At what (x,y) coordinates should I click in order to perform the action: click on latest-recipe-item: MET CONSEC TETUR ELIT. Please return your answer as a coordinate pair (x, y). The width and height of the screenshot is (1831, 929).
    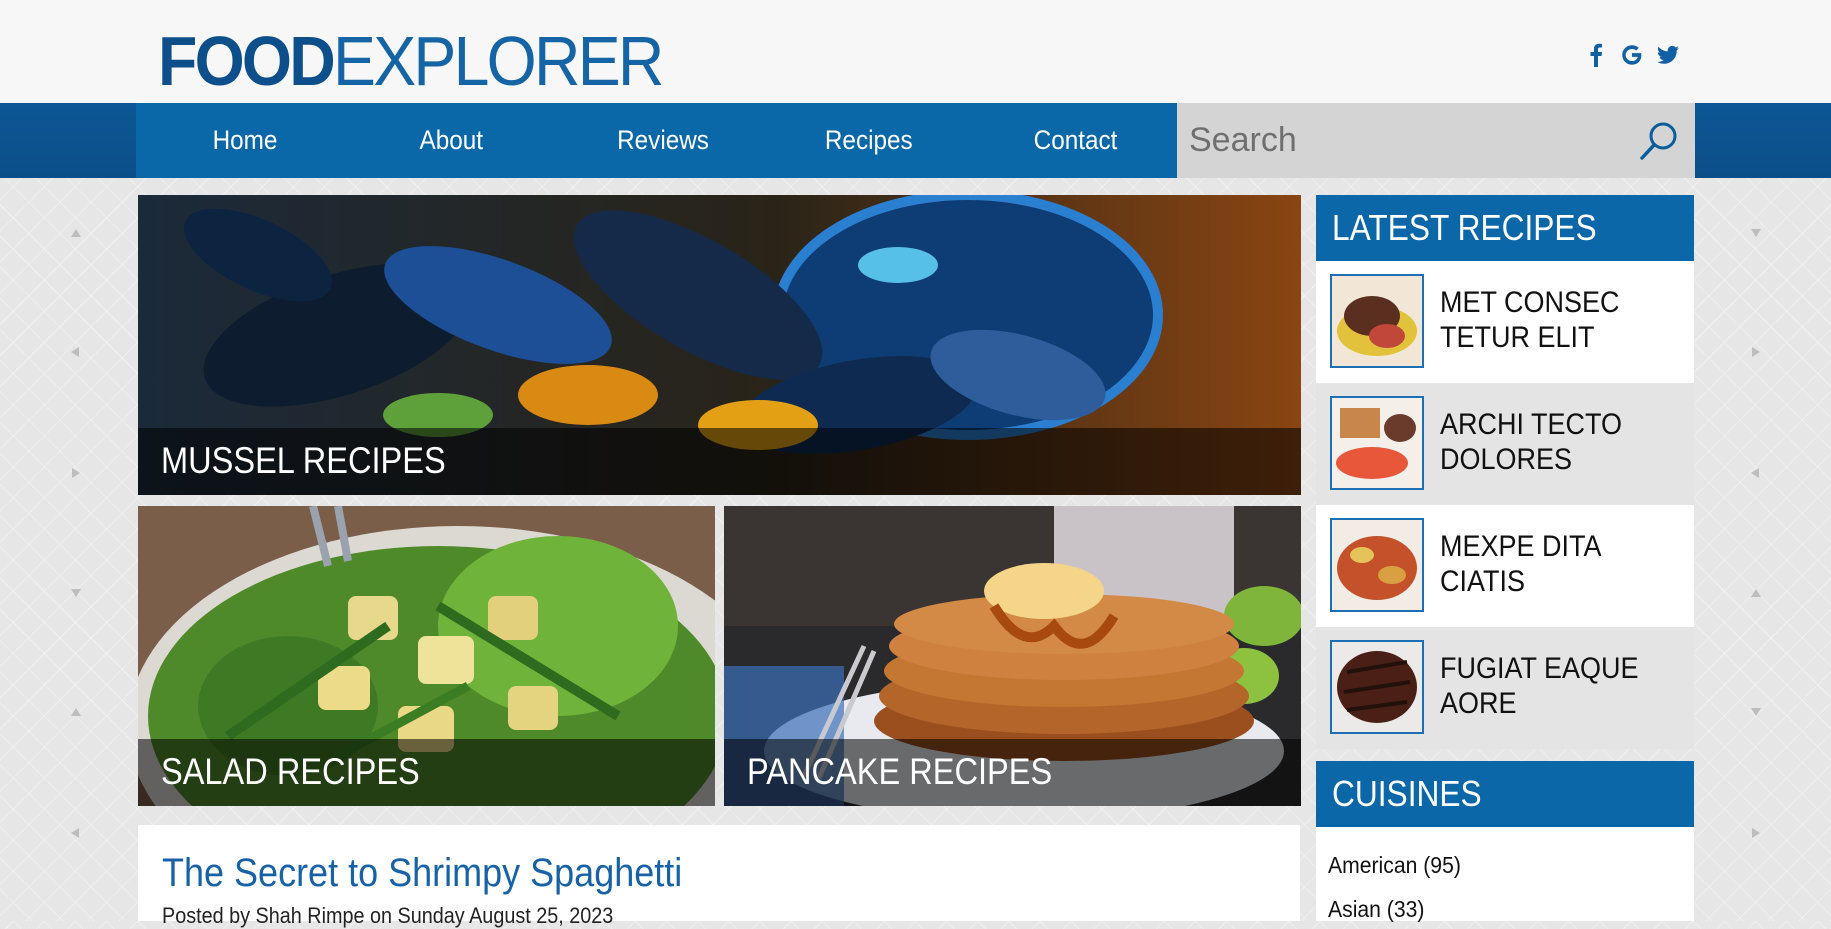
    Looking at the image, I should click on (1505, 322).